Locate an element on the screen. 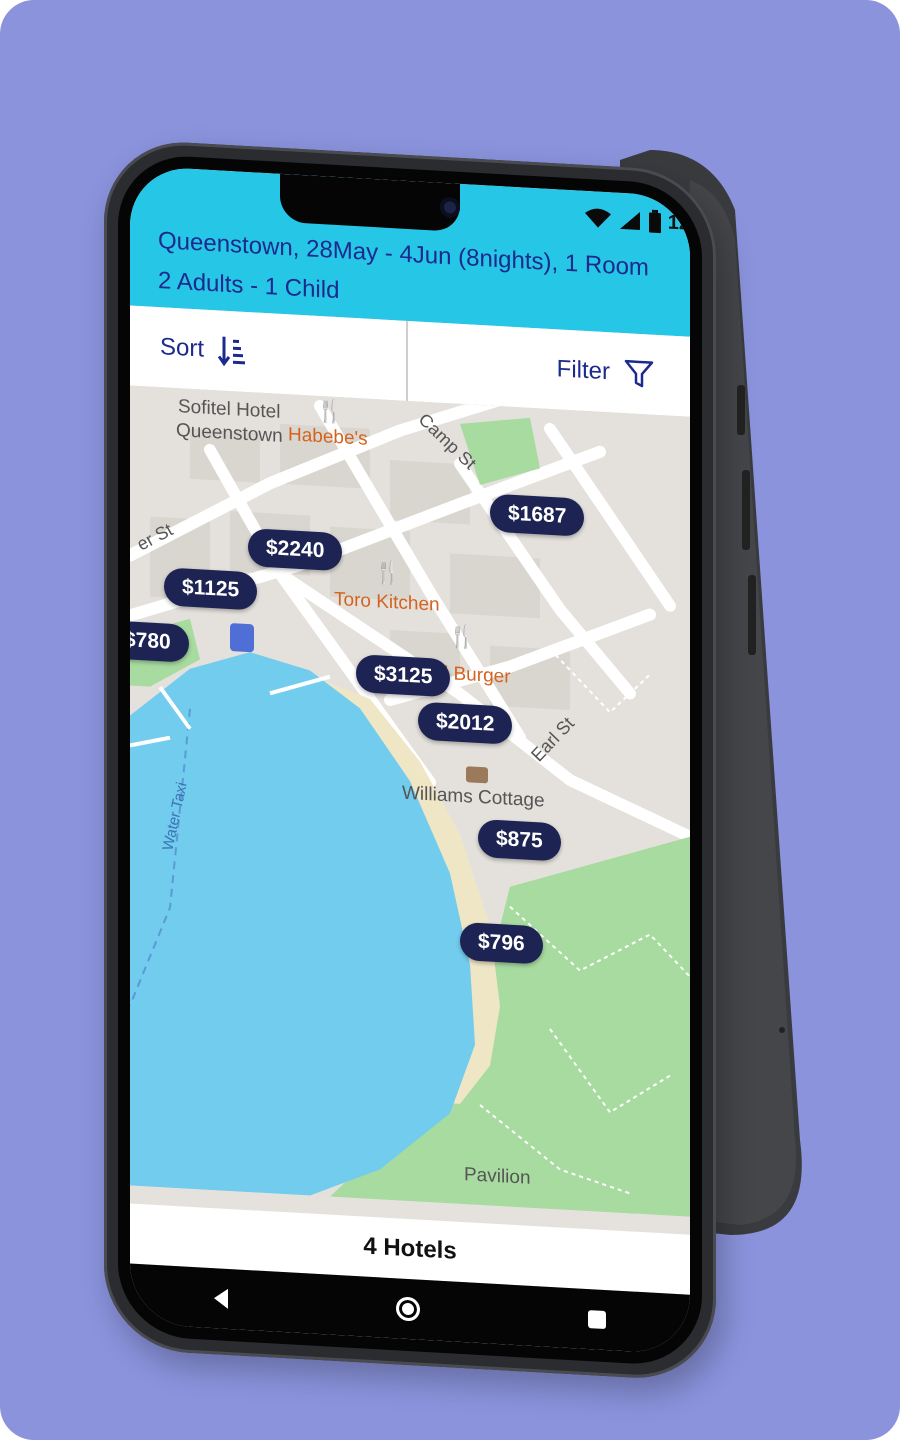 The height and width of the screenshot is (1440, 900). filter-icon is located at coordinates (639, 373).